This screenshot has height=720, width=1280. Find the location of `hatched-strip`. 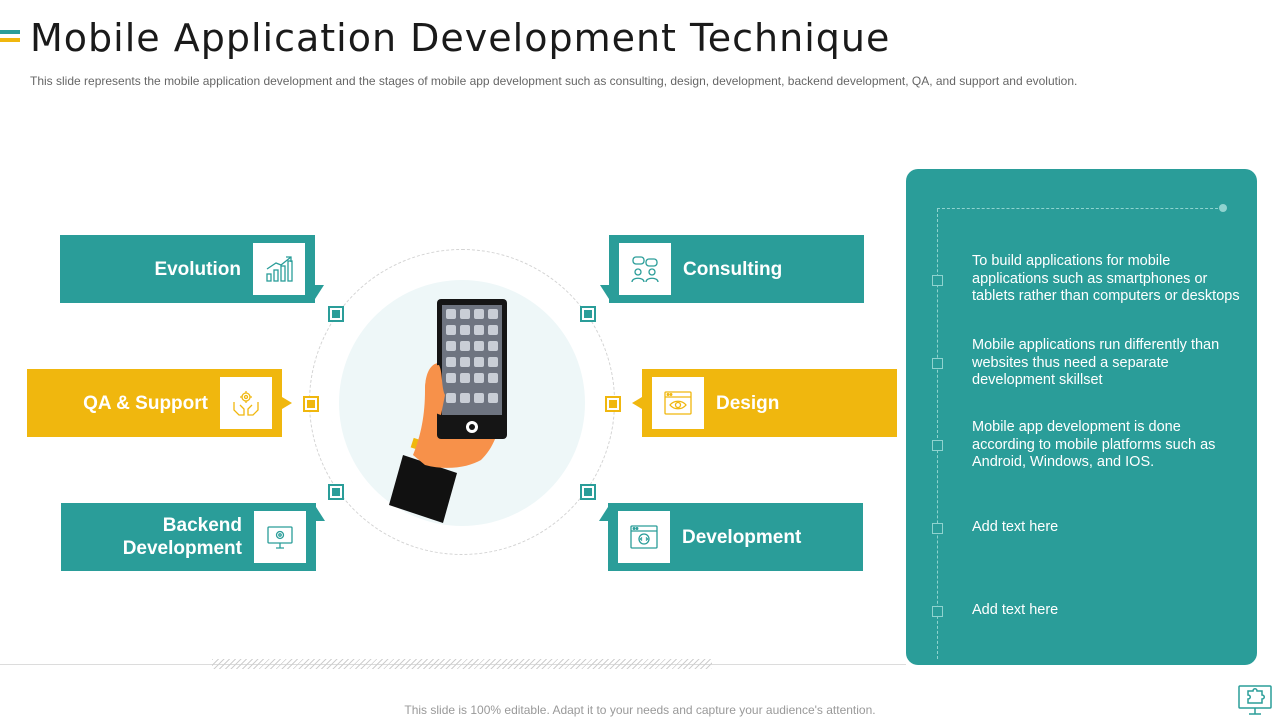

hatched-strip is located at coordinates (462, 664).